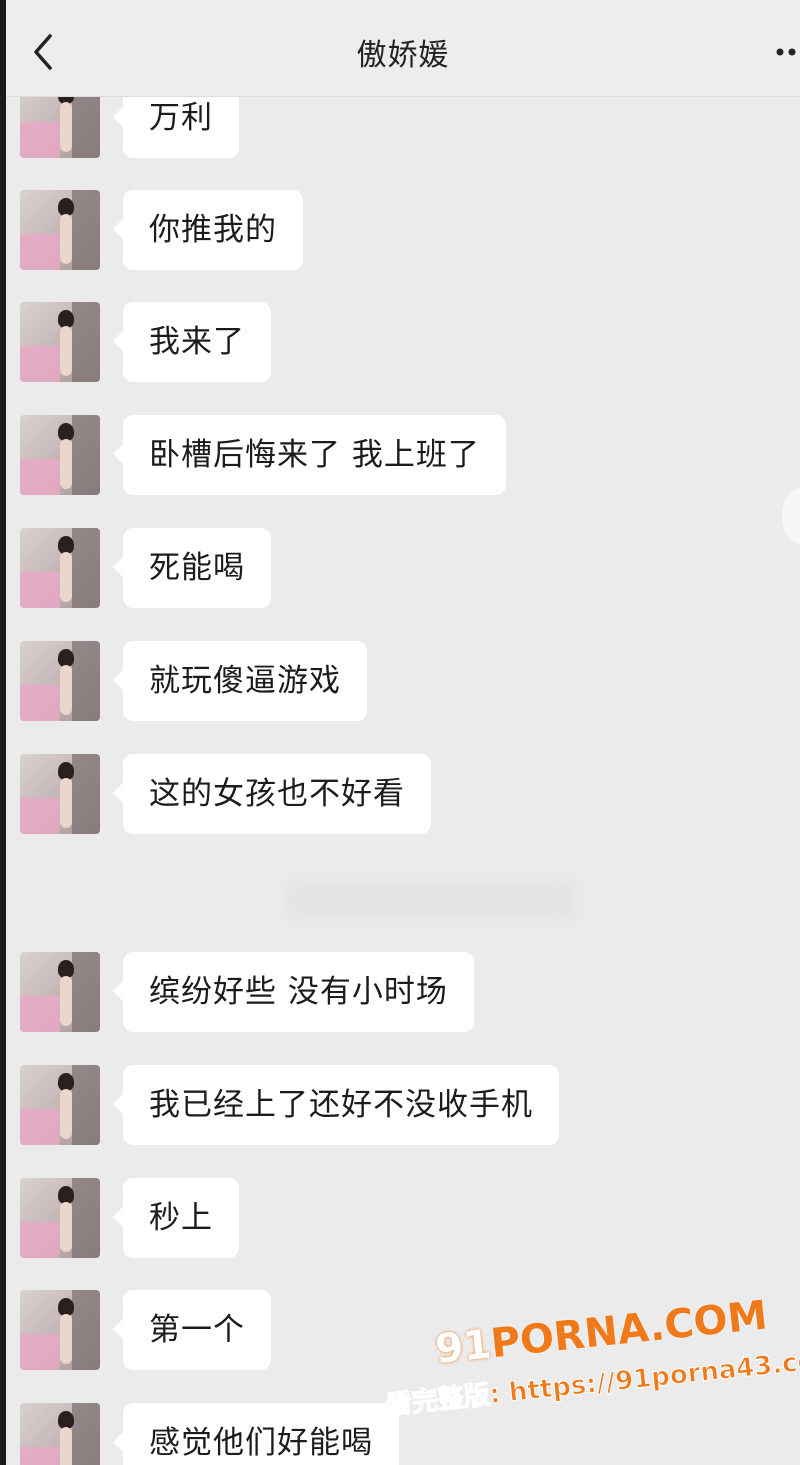  I want to click on message-bubble: 感觉他们好能喝, so click(256, 1434).